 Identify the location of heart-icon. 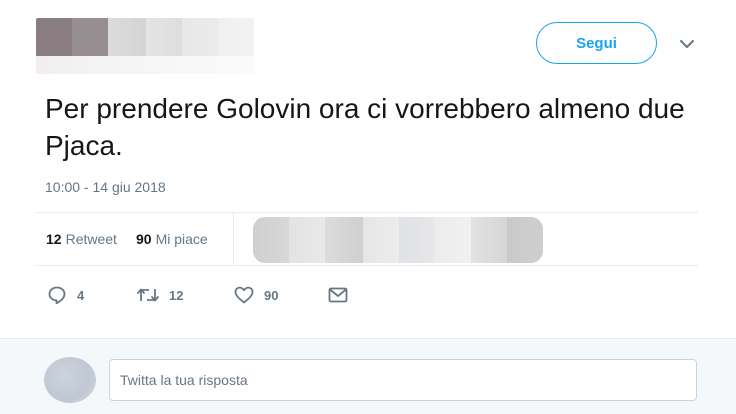
(244, 295).